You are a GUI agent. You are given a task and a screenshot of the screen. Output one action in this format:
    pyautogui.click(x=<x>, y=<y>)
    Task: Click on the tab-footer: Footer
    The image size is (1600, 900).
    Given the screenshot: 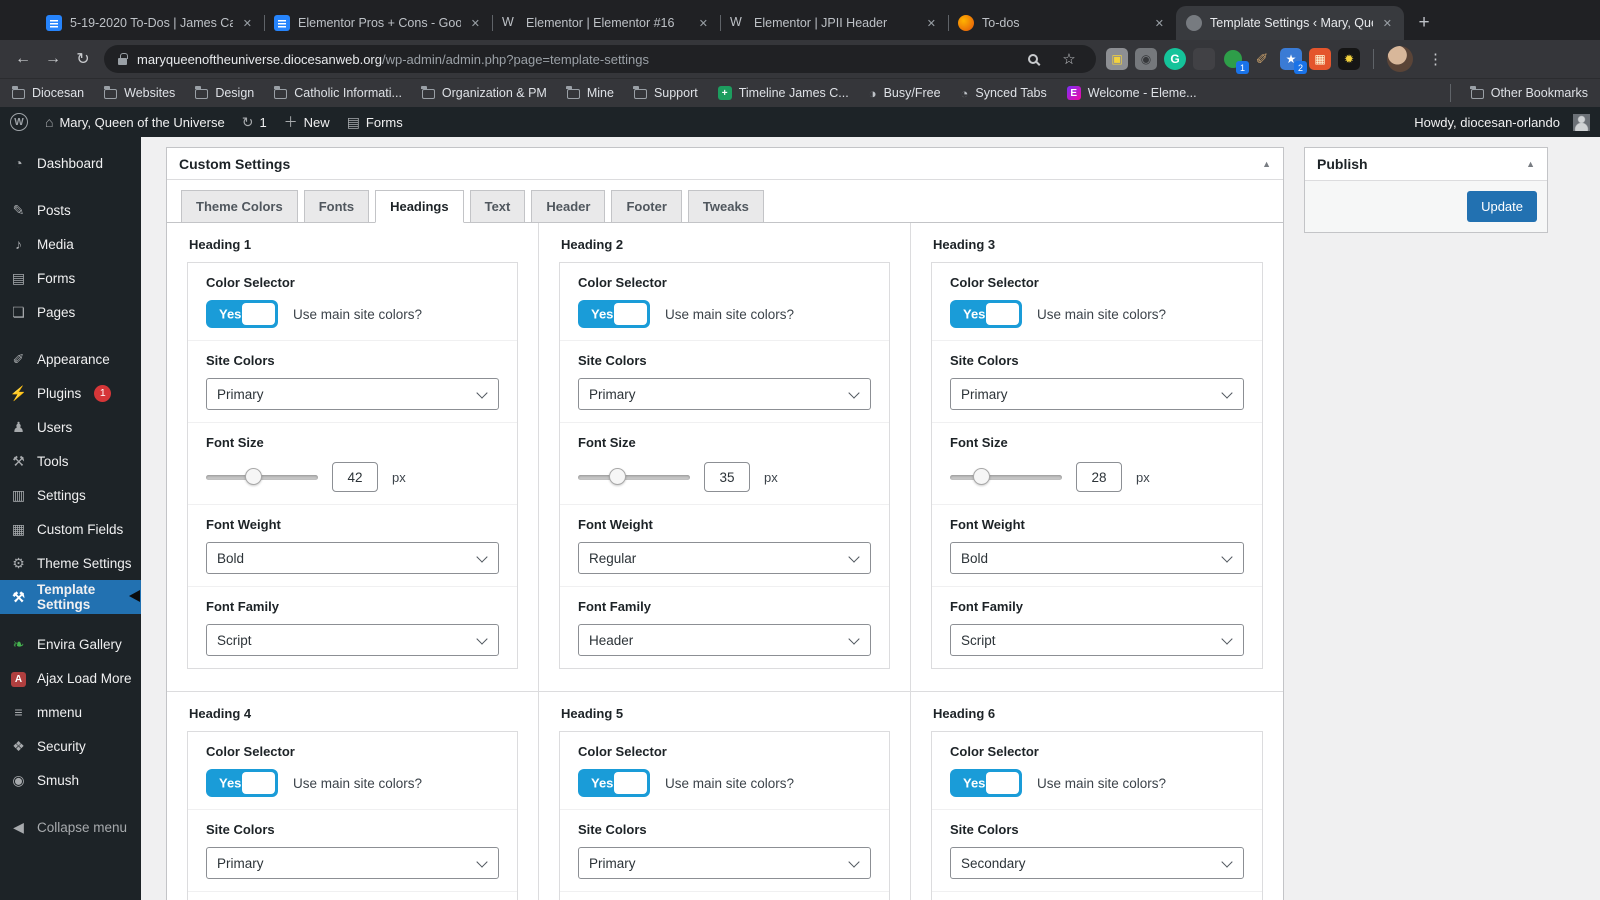 What is the action you would take?
    pyautogui.click(x=646, y=206)
    